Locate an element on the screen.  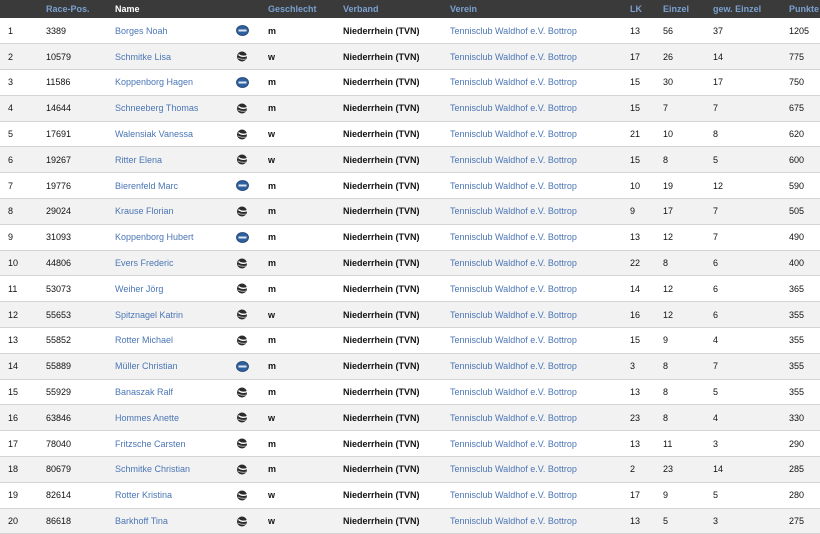
player-name-link: Schmitke Christian is located at coordinates (175, 470).